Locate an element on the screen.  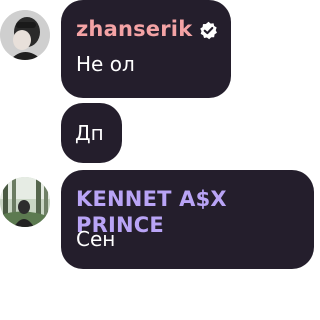
message-author: zhanserik is located at coordinates (147, 29).